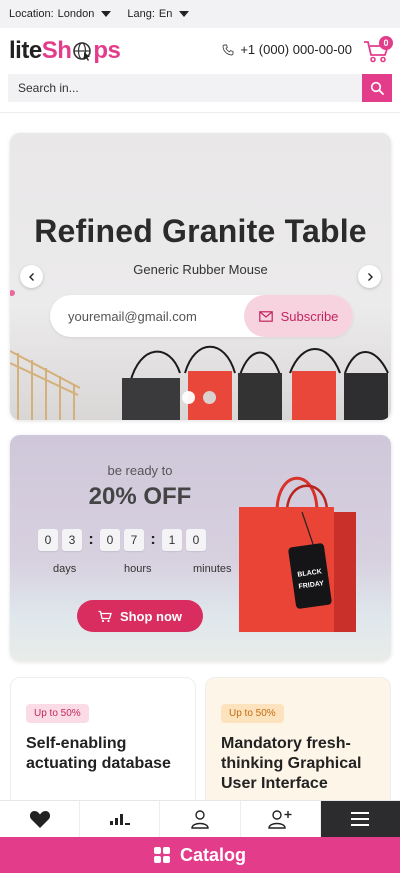 This screenshot has height=873, width=400. I want to click on promo-ready-text: be ready to, so click(140, 470).